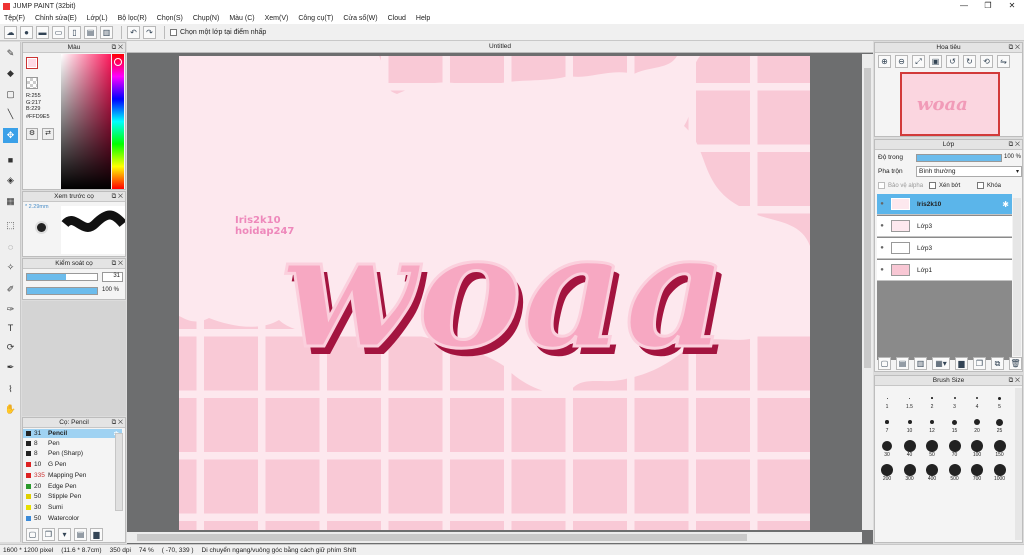 The image size is (1024, 555). What do you see at coordinates (935, 61) in the screenshot?
I see `actual-size-icon: ▣` at bounding box center [935, 61].